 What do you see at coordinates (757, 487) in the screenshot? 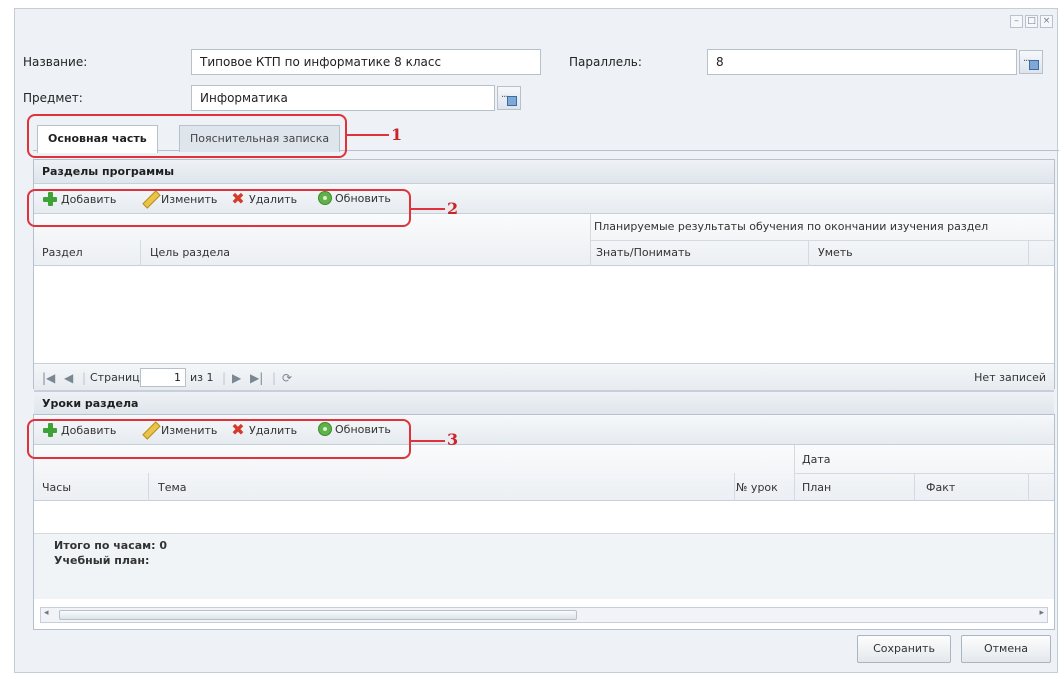
I see `col-lesson-number: № урок` at bounding box center [757, 487].